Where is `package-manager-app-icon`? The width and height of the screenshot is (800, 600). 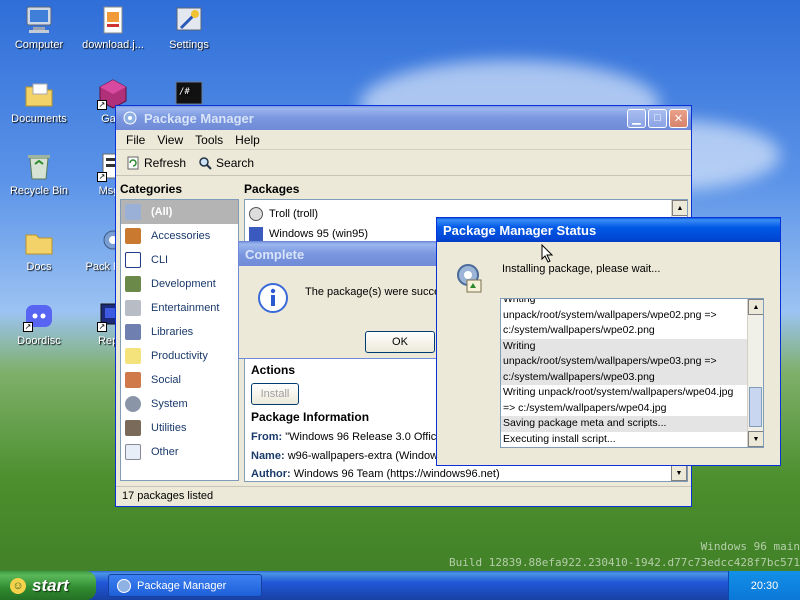 package-manager-app-icon is located at coordinates (124, 585).